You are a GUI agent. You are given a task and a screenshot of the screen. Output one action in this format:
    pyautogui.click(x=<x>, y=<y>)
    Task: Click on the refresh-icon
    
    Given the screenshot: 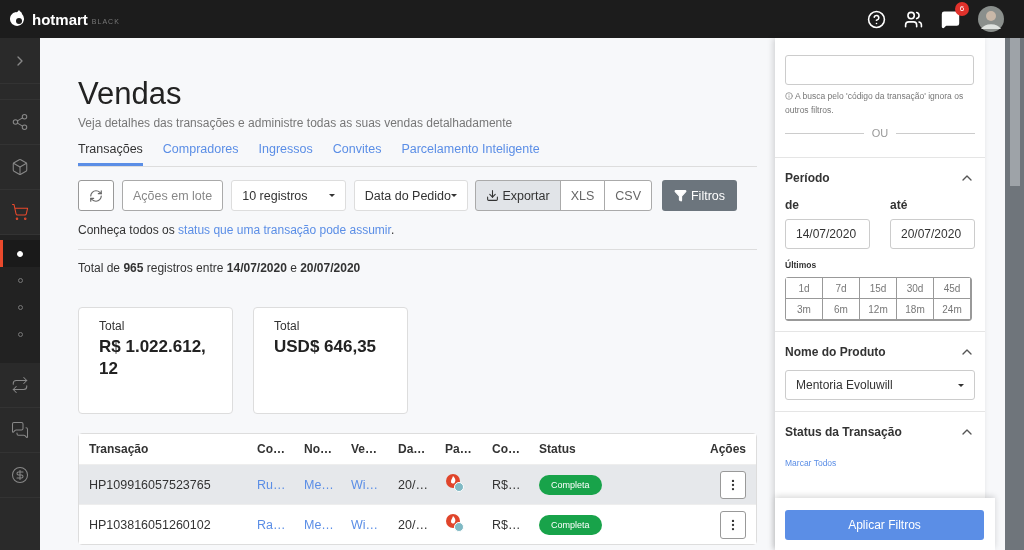 What is the action you would take?
    pyautogui.click(x=96, y=195)
    